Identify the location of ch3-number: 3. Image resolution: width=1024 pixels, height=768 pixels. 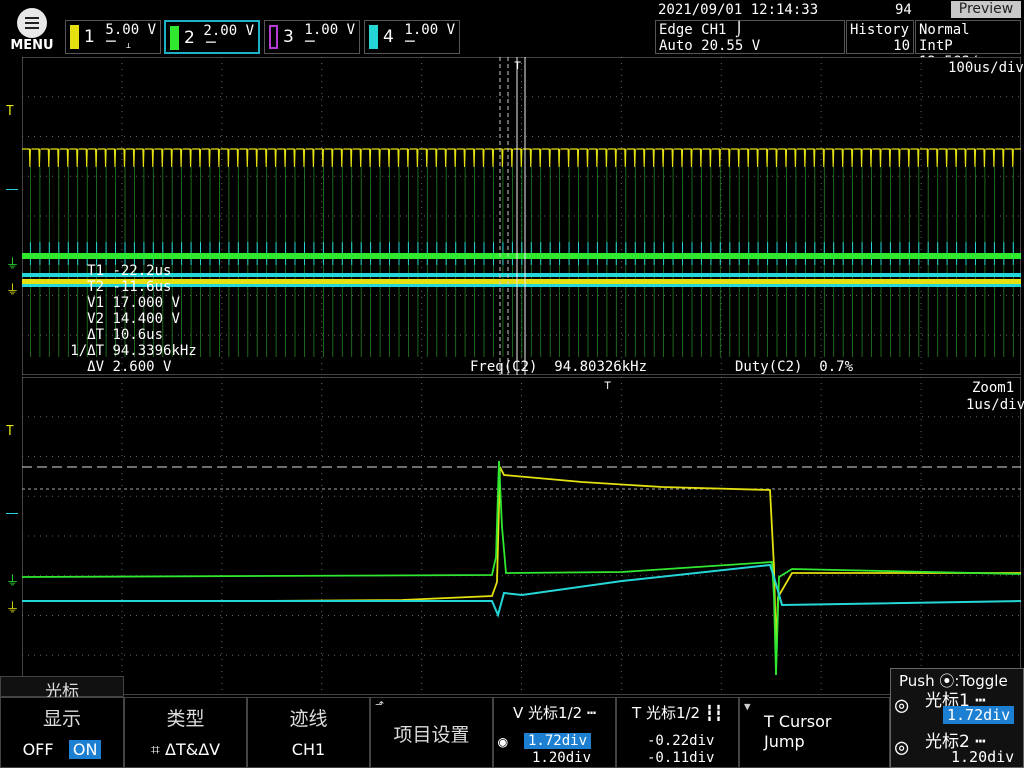
(288, 37).